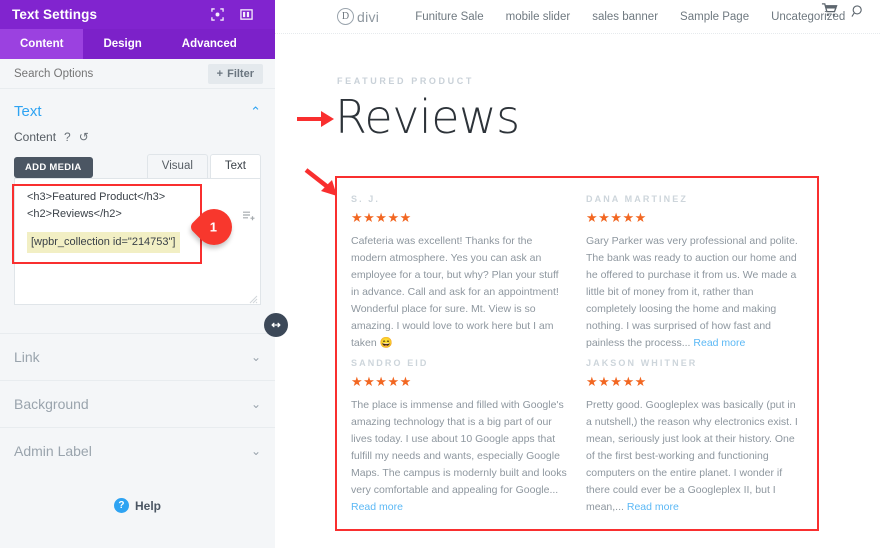 The height and width of the screenshot is (548, 880). I want to click on tab-visual: Visual, so click(177, 166).